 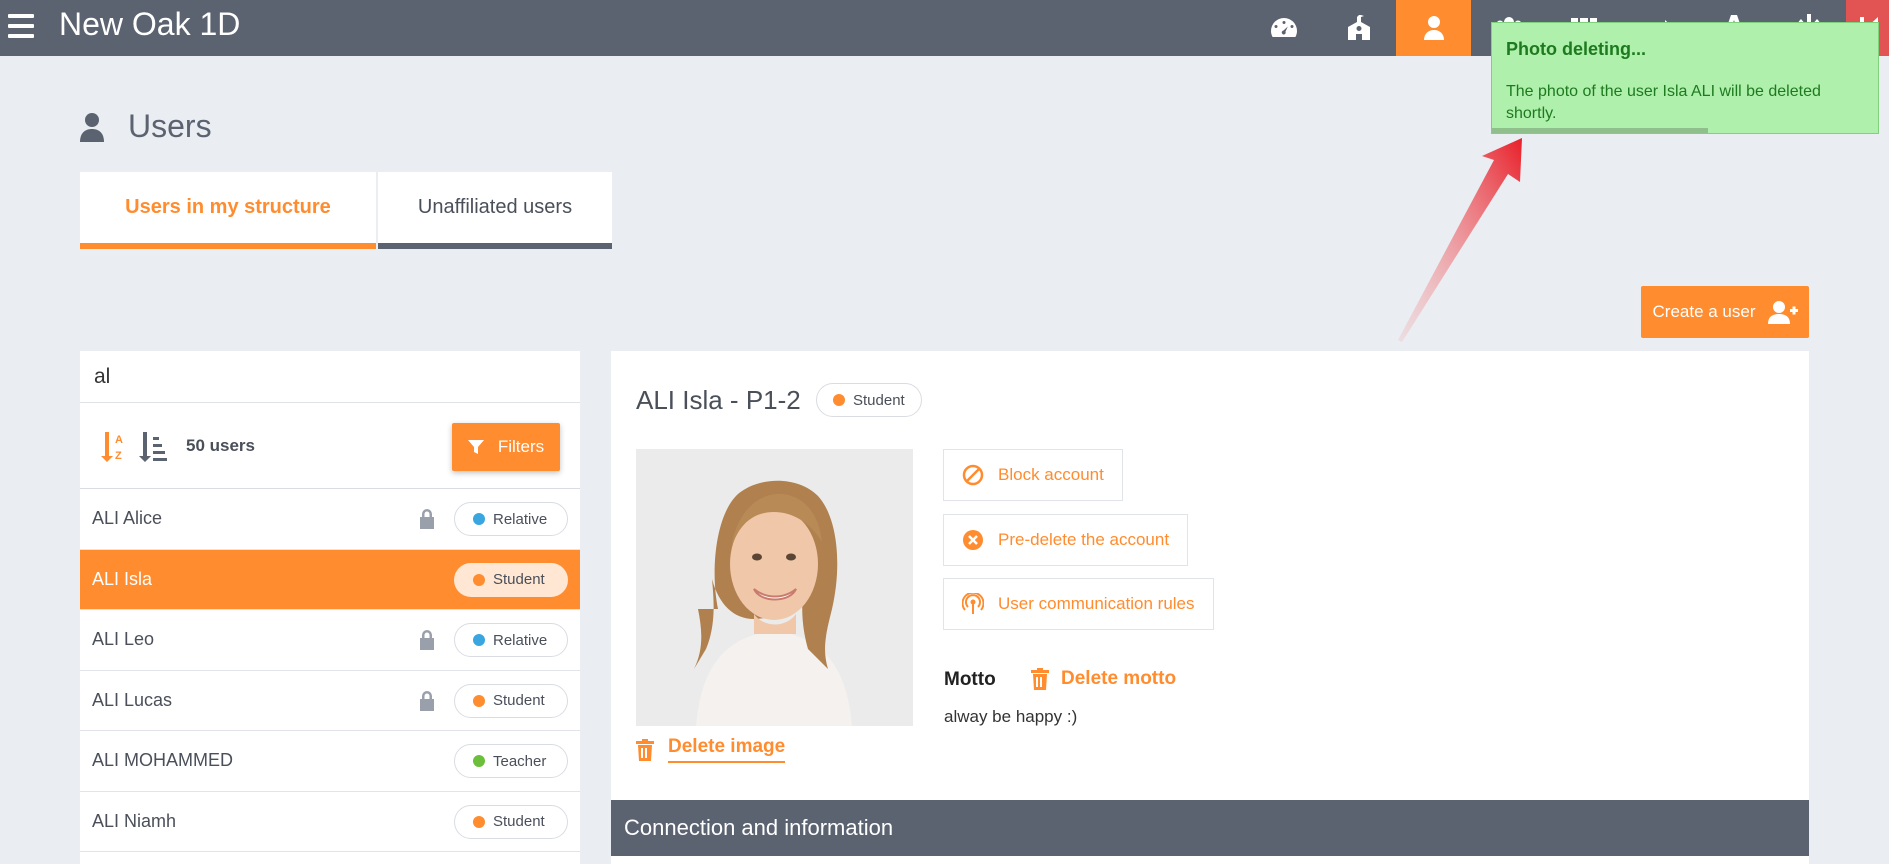 I want to click on sort-list-icon, so click(x=153, y=446).